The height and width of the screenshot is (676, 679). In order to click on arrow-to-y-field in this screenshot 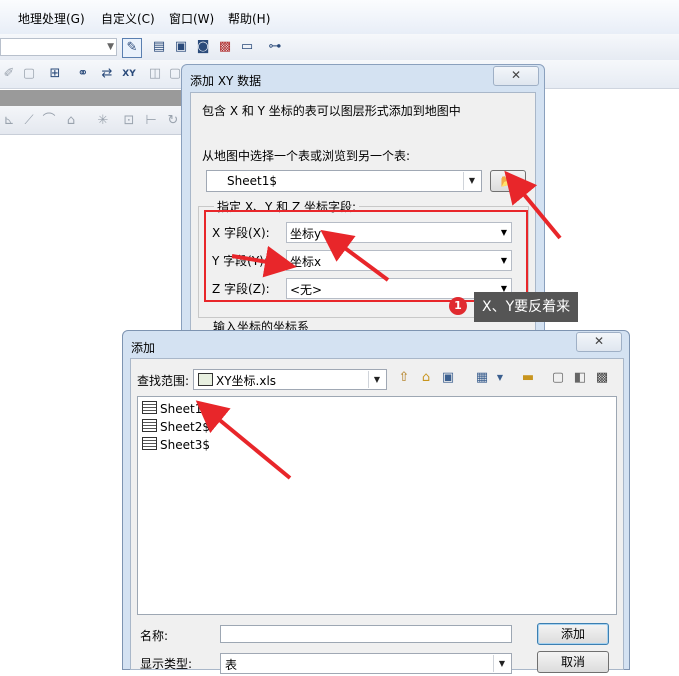, I will do `click(264, 261)`.